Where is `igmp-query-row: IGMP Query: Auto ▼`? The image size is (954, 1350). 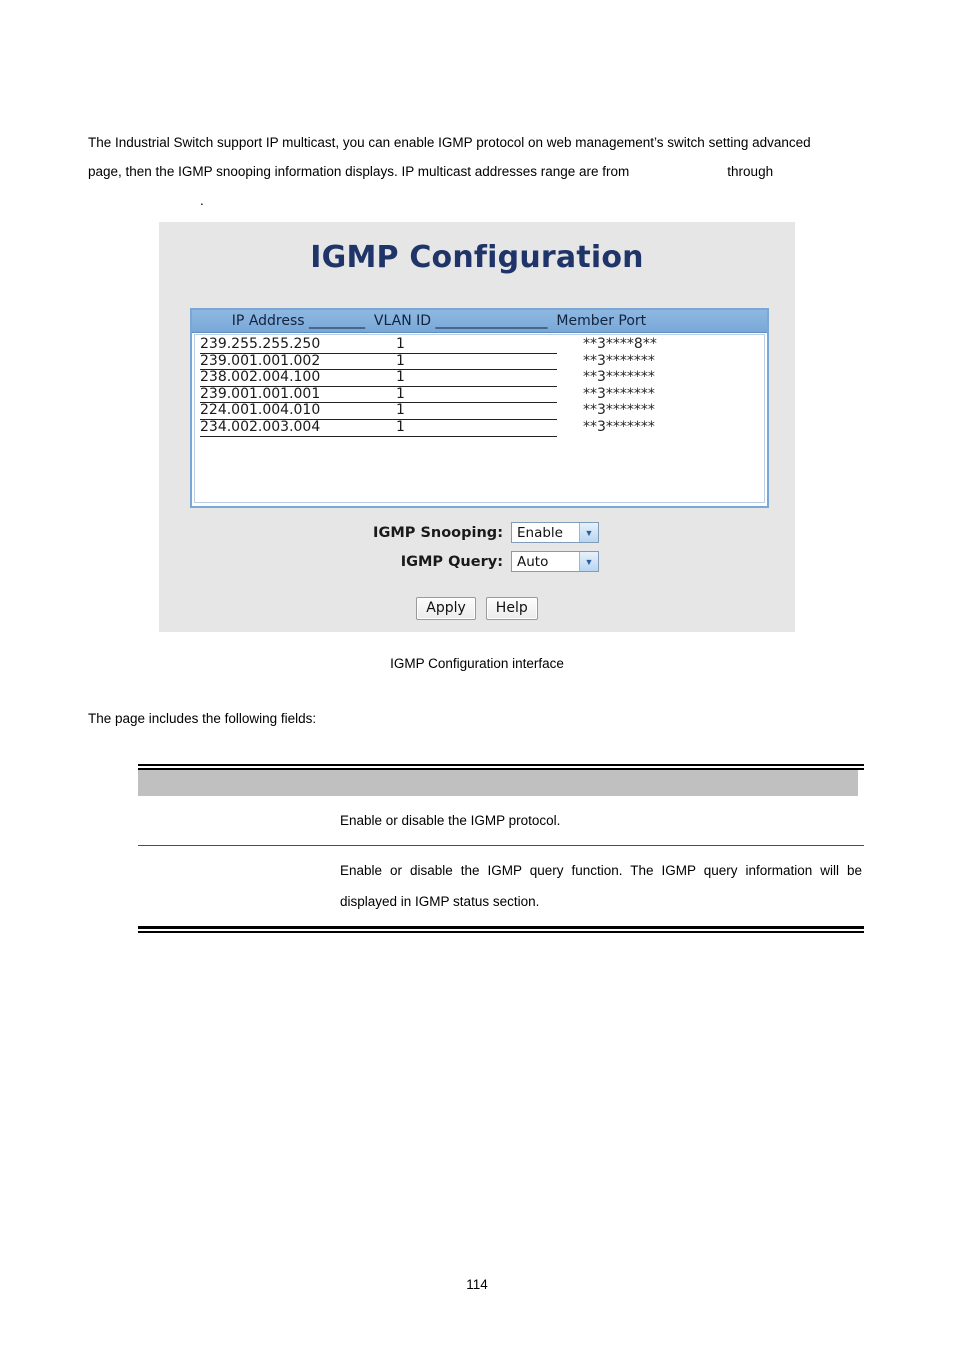 igmp-query-row: IGMP Query: Auto ▼ is located at coordinates (477, 561).